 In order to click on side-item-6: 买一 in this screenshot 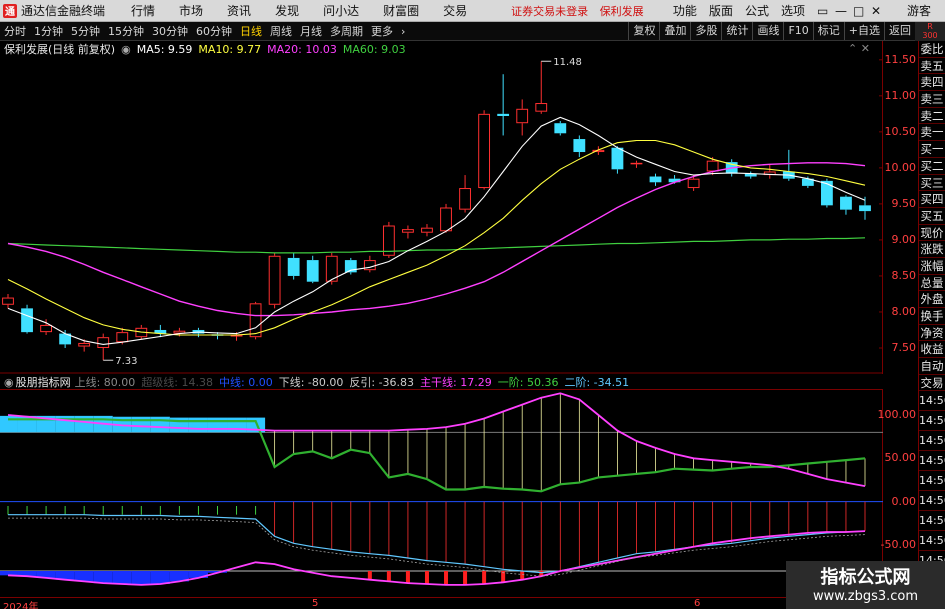, I will do `click(932, 149)`.